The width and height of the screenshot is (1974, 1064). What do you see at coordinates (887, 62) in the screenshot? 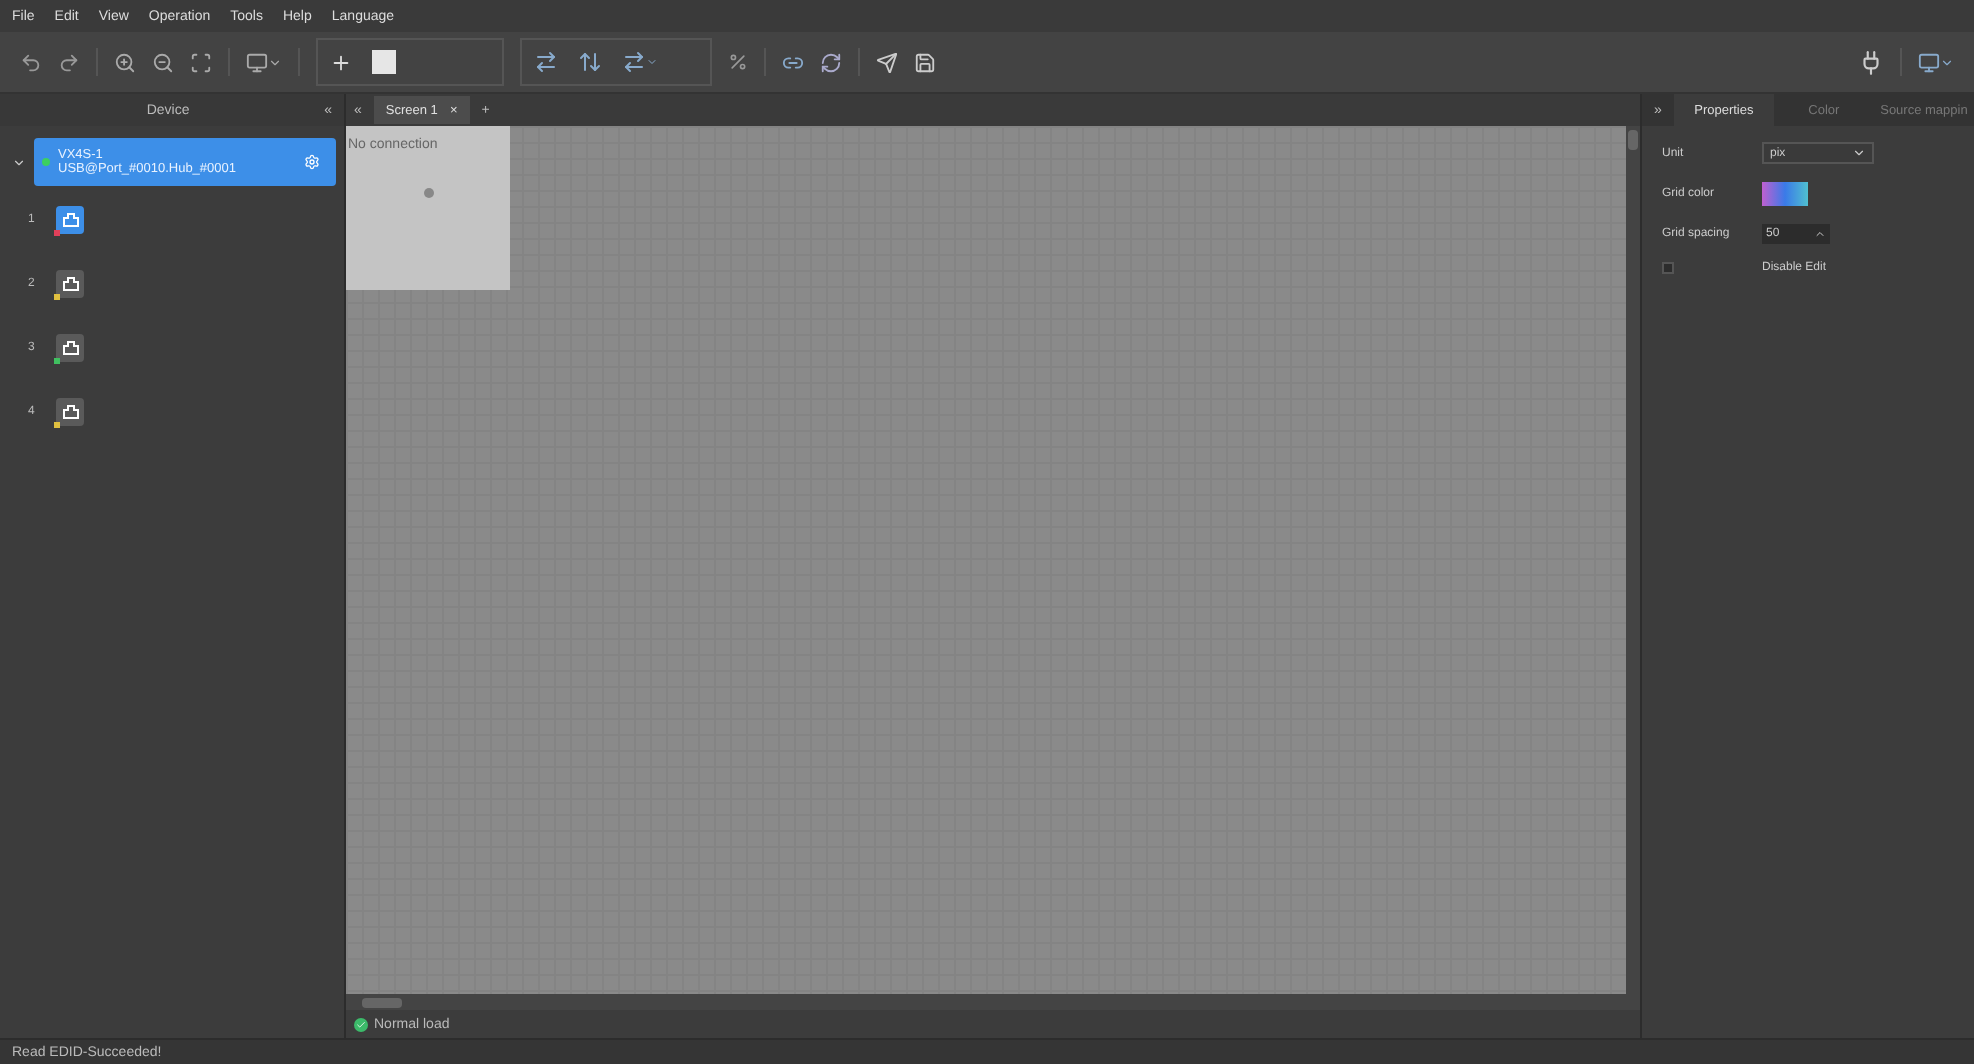
I see `send-icon` at bounding box center [887, 62].